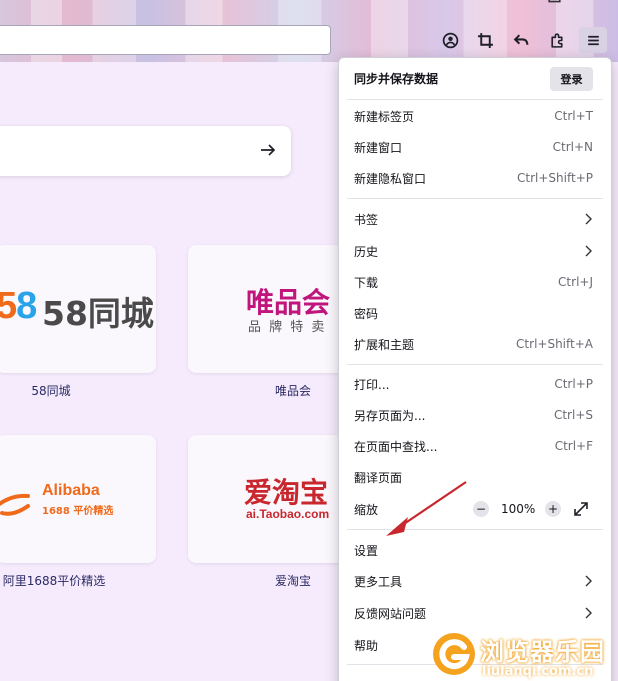 This screenshot has height=681, width=618. Describe the element at coordinates (485, 40) in the screenshot. I see `screenshot-icon` at that location.